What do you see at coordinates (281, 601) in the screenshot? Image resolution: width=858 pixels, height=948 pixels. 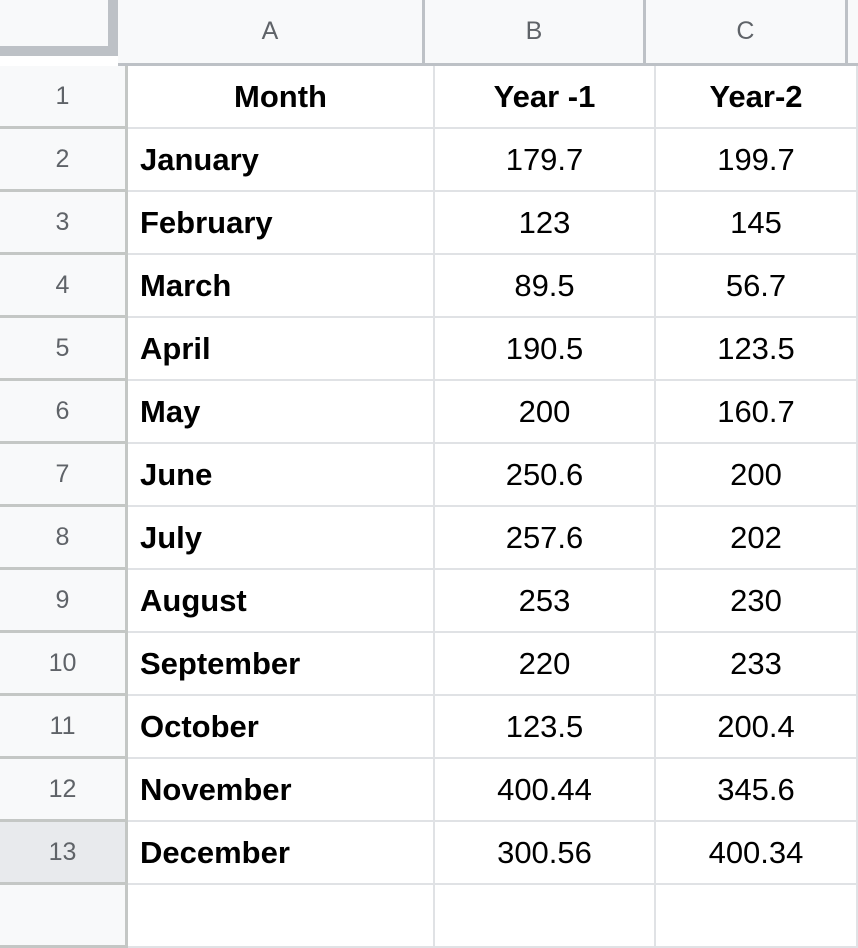 I see `cell-a9: August` at bounding box center [281, 601].